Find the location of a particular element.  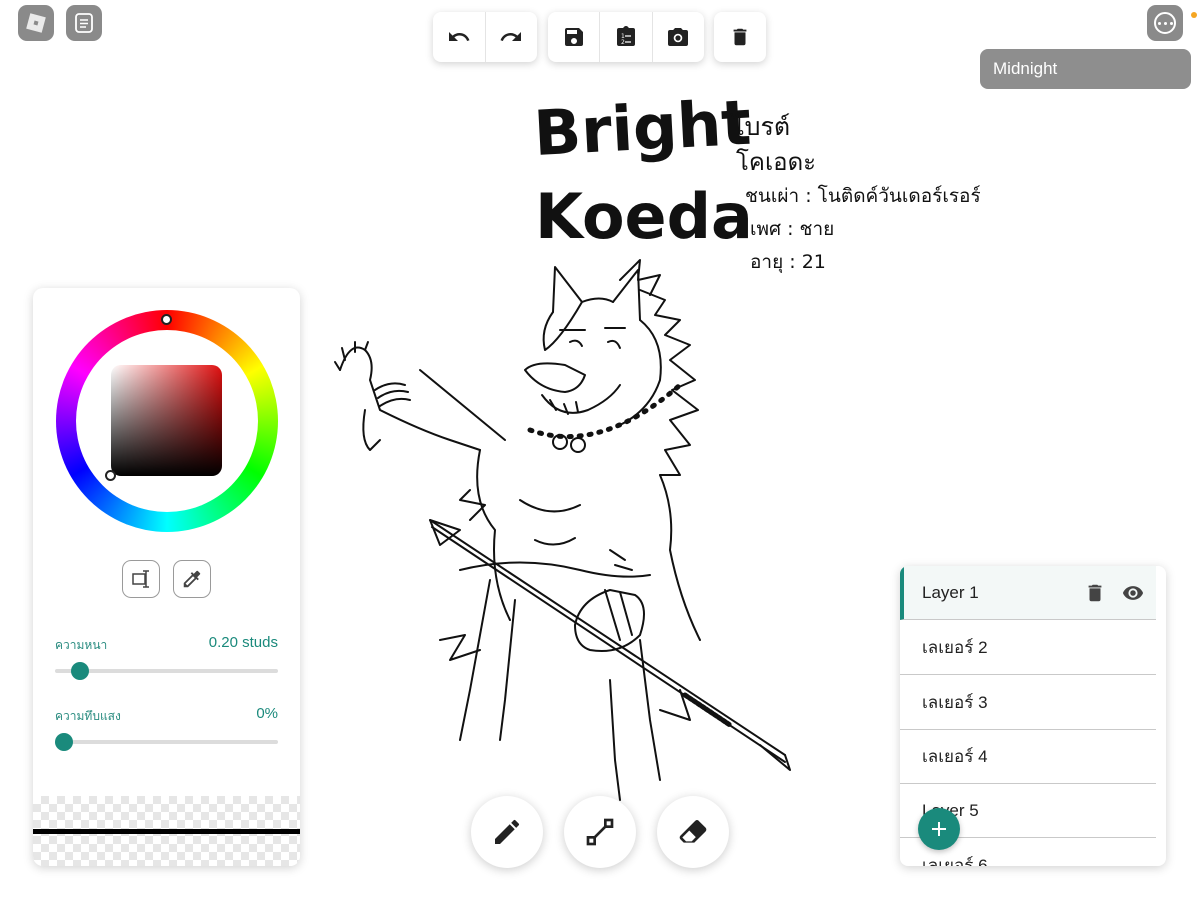

thickness-value: 0.20 studs is located at coordinates (243, 642).